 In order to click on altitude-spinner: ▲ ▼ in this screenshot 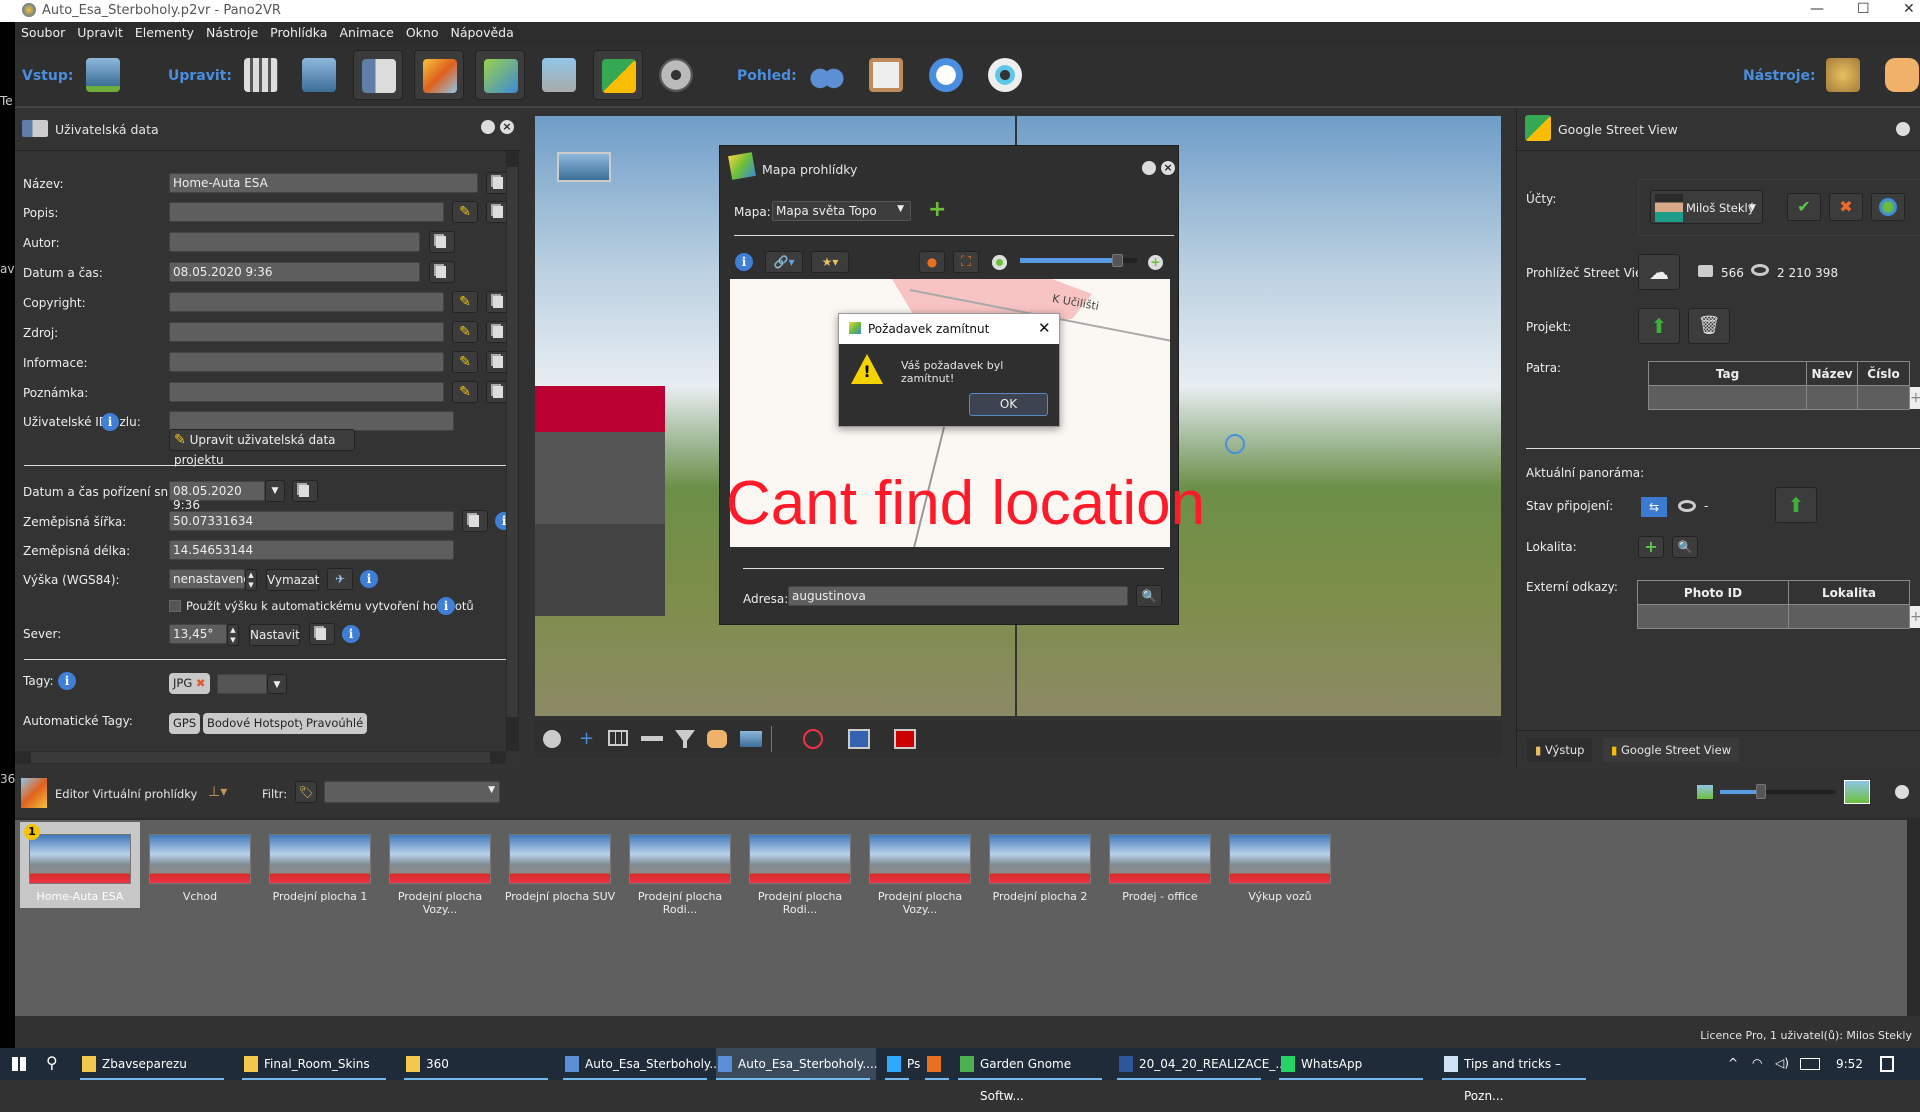, I will do `click(251, 580)`.